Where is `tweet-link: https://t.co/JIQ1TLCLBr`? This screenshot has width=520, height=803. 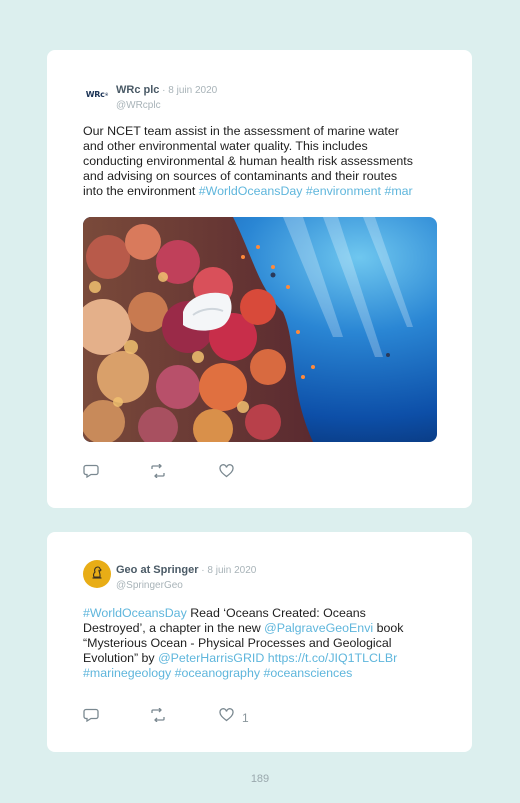 tweet-link: https://t.co/JIQ1TLCLBr is located at coordinates (332, 658).